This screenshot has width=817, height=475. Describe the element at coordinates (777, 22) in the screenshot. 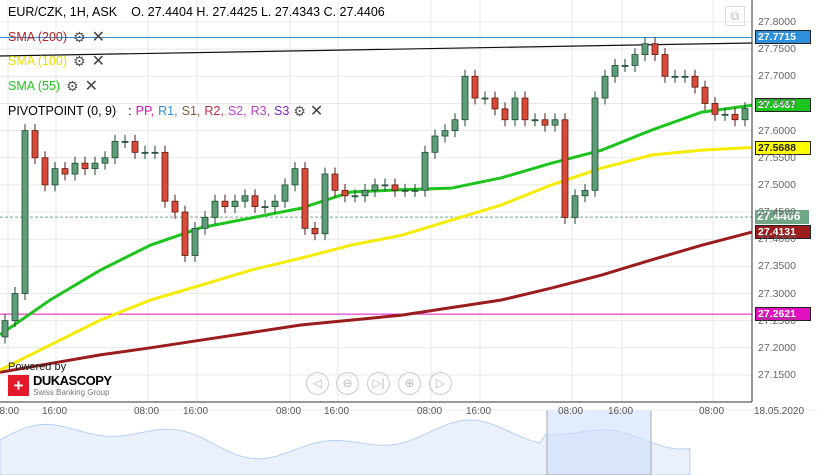

I see `price-tick-label: 27.8000` at that location.